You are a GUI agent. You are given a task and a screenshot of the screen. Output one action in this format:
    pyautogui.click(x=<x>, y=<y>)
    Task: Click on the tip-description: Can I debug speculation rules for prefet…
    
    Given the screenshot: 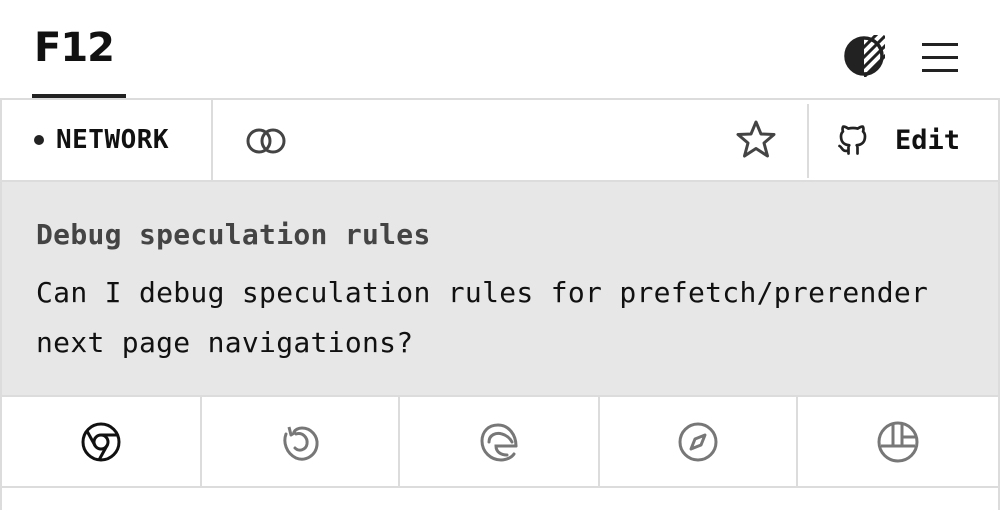 What is the action you would take?
    pyautogui.click(x=482, y=317)
    